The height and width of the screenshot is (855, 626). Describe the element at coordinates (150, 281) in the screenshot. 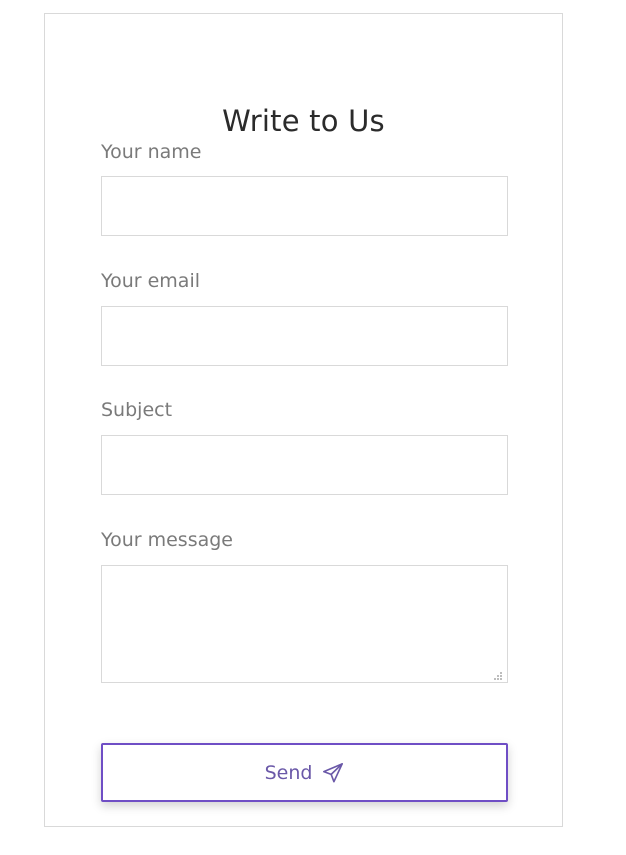

I see `email-label: Your email` at that location.